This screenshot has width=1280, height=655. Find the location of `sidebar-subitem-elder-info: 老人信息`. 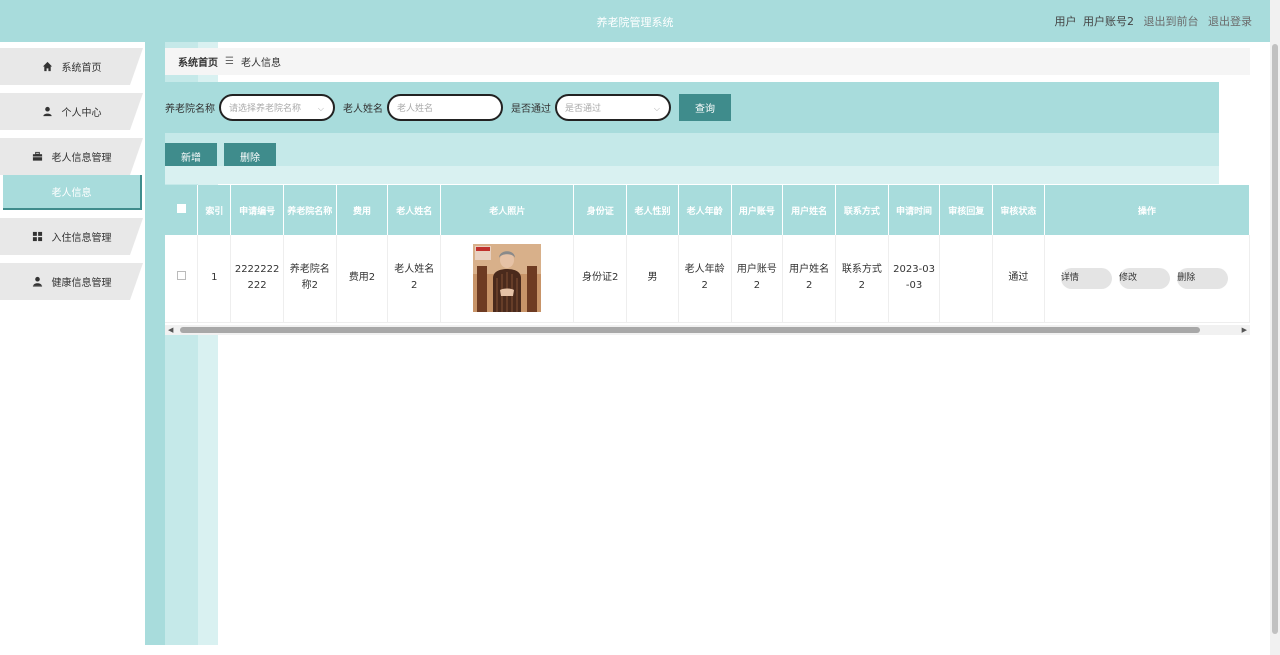

sidebar-subitem-elder-info: 老人信息 is located at coordinates (72, 192).